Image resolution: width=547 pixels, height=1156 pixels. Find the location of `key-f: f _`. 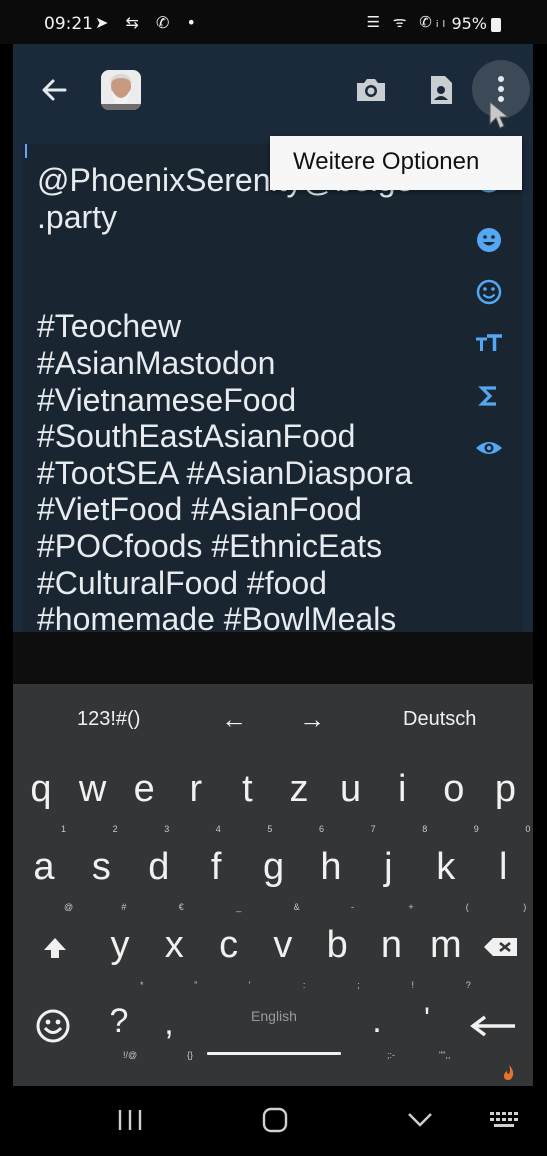

key-f: f _ is located at coordinates (216, 886).